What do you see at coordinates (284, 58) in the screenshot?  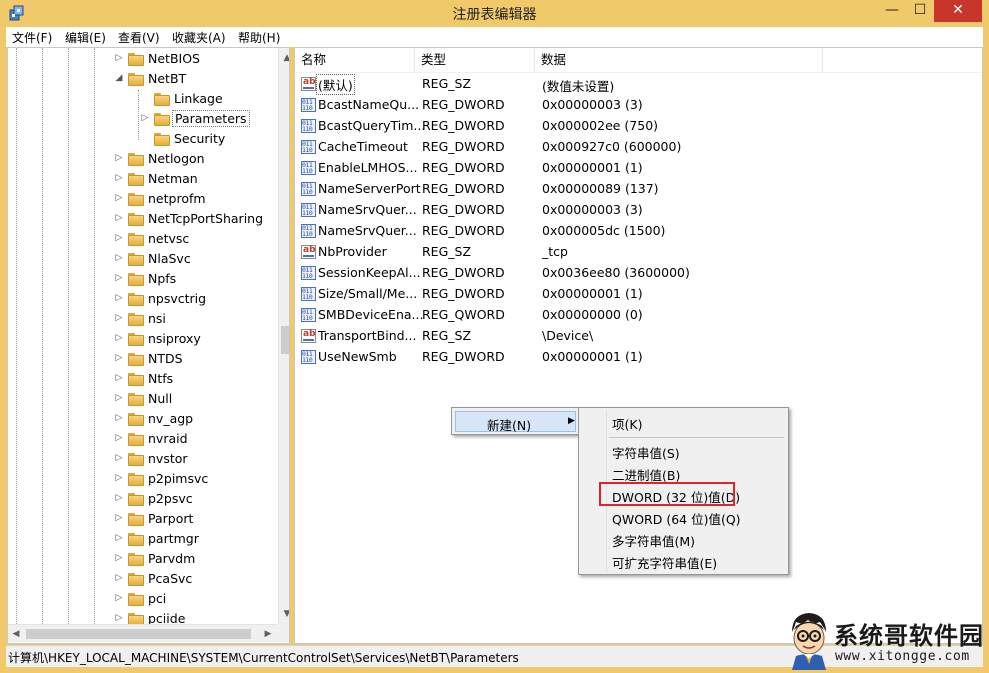 I see `scroll-up-icon: ▲` at bounding box center [284, 58].